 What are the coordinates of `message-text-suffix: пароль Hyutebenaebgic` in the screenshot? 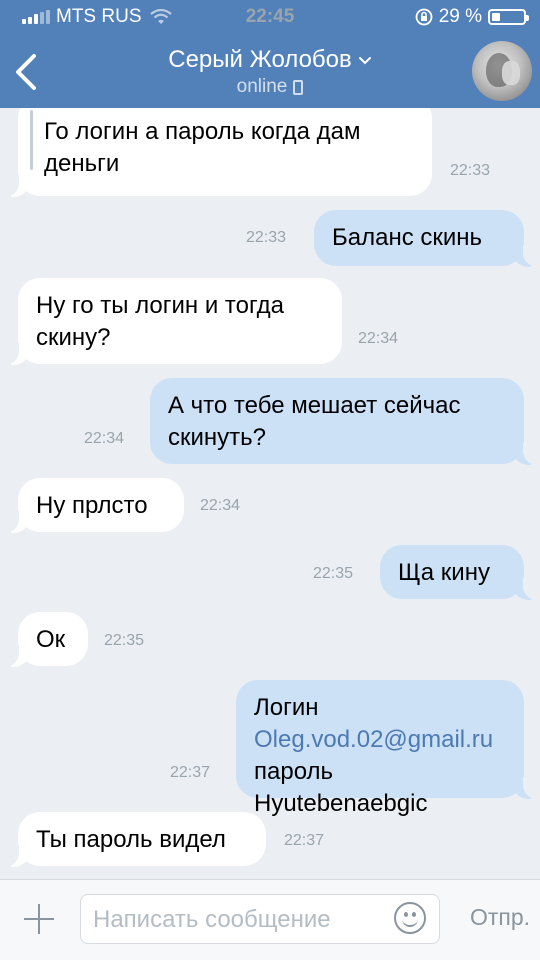 It's located at (341, 787).